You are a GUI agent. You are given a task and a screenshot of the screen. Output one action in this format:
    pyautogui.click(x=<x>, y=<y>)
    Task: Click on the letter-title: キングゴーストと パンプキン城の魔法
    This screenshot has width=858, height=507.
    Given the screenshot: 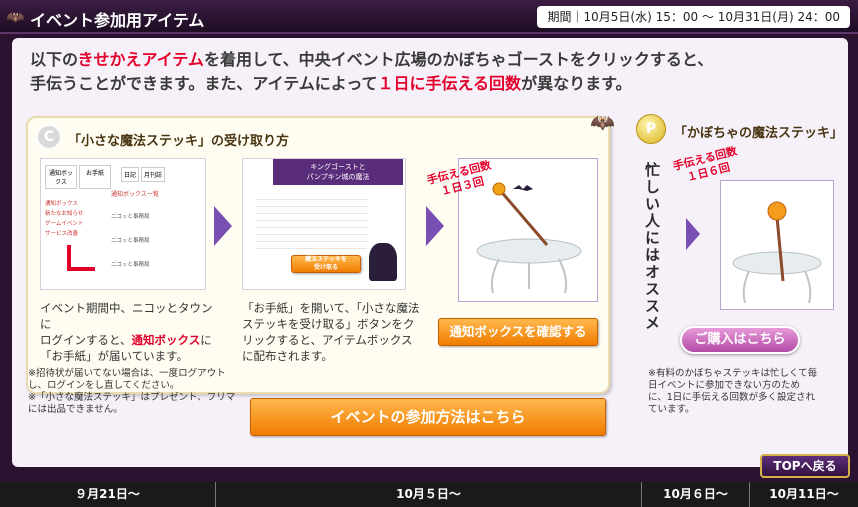 What is the action you would take?
    pyautogui.click(x=338, y=172)
    